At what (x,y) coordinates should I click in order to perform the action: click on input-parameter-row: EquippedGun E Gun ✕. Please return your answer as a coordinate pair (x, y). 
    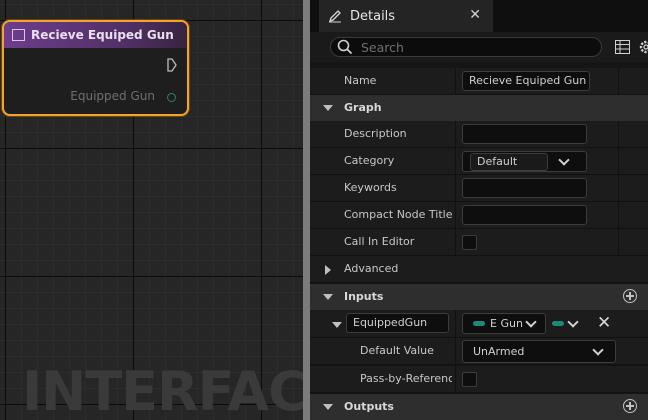
    Looking at the image, I should click on (479, 324).